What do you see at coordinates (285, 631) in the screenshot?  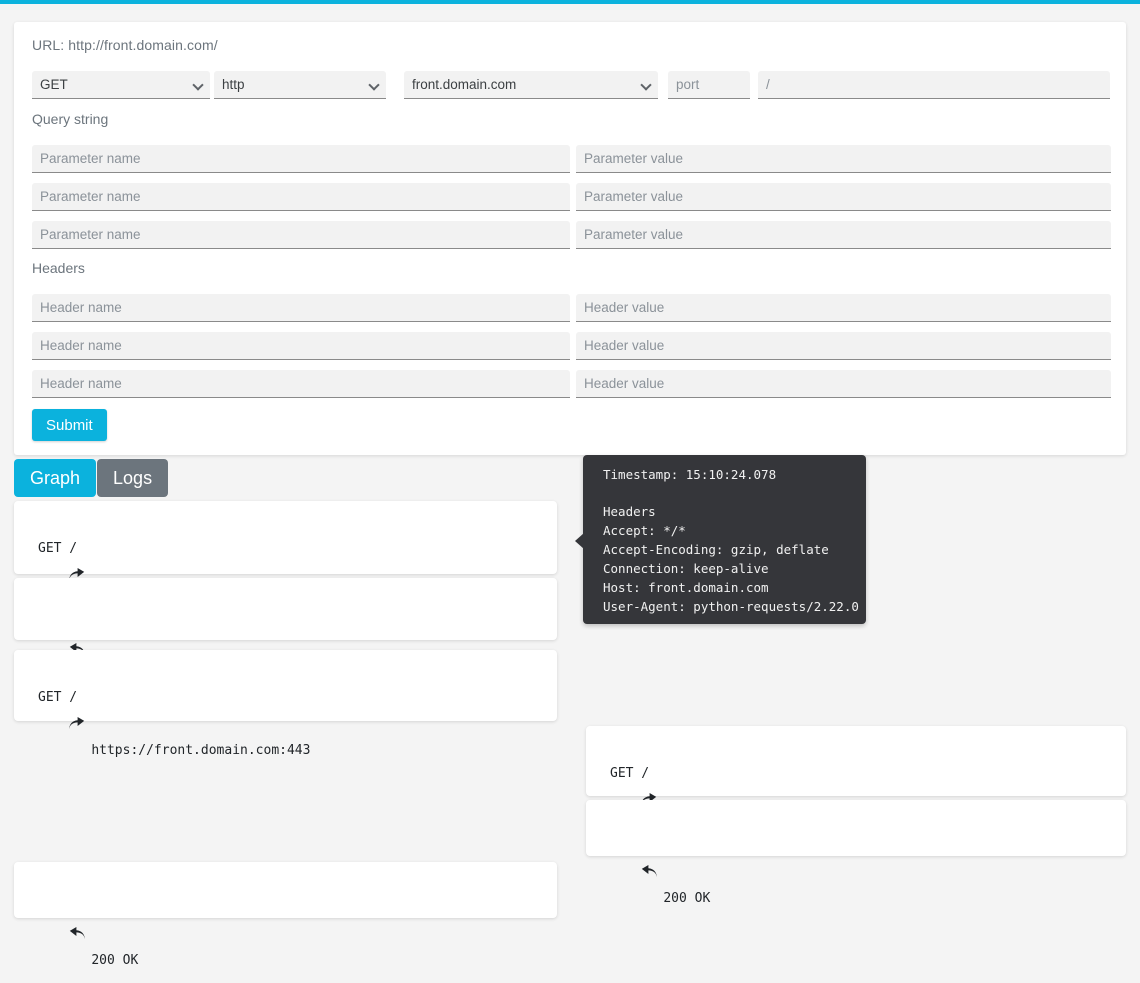 I see `graph-node-response-1: 301 Moved Permanently` at bounding box center [285, 631].